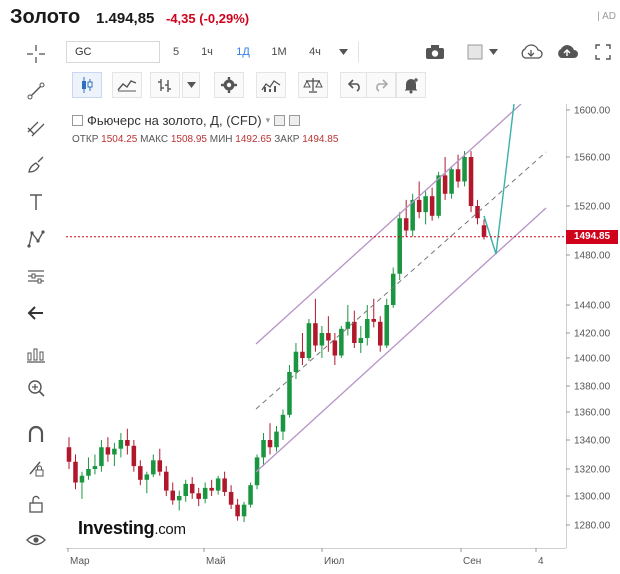 This screenshot has width=620, height=574. I want to click on area-chart-icon, so click(127, 85).